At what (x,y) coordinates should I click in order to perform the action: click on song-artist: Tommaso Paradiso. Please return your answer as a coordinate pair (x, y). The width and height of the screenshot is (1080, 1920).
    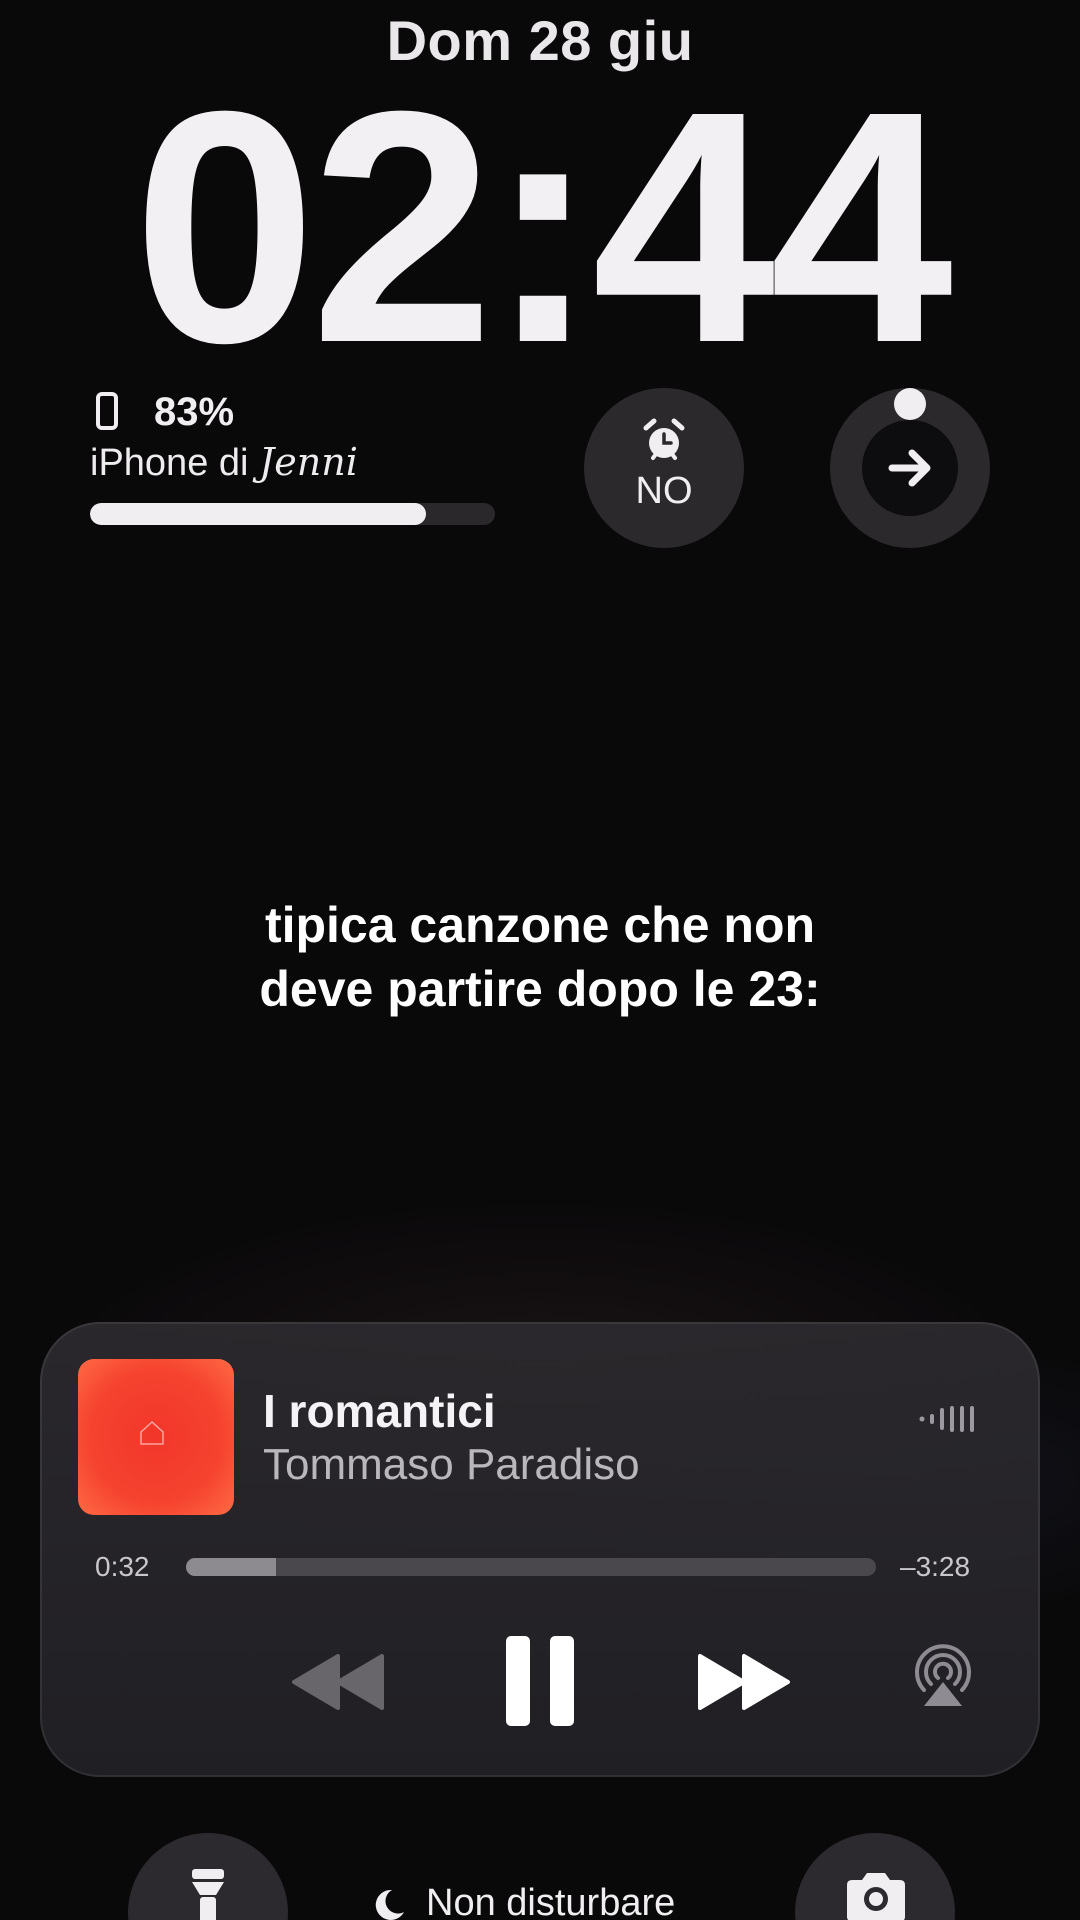
    Looking at the image, I should click on (451, 1465).